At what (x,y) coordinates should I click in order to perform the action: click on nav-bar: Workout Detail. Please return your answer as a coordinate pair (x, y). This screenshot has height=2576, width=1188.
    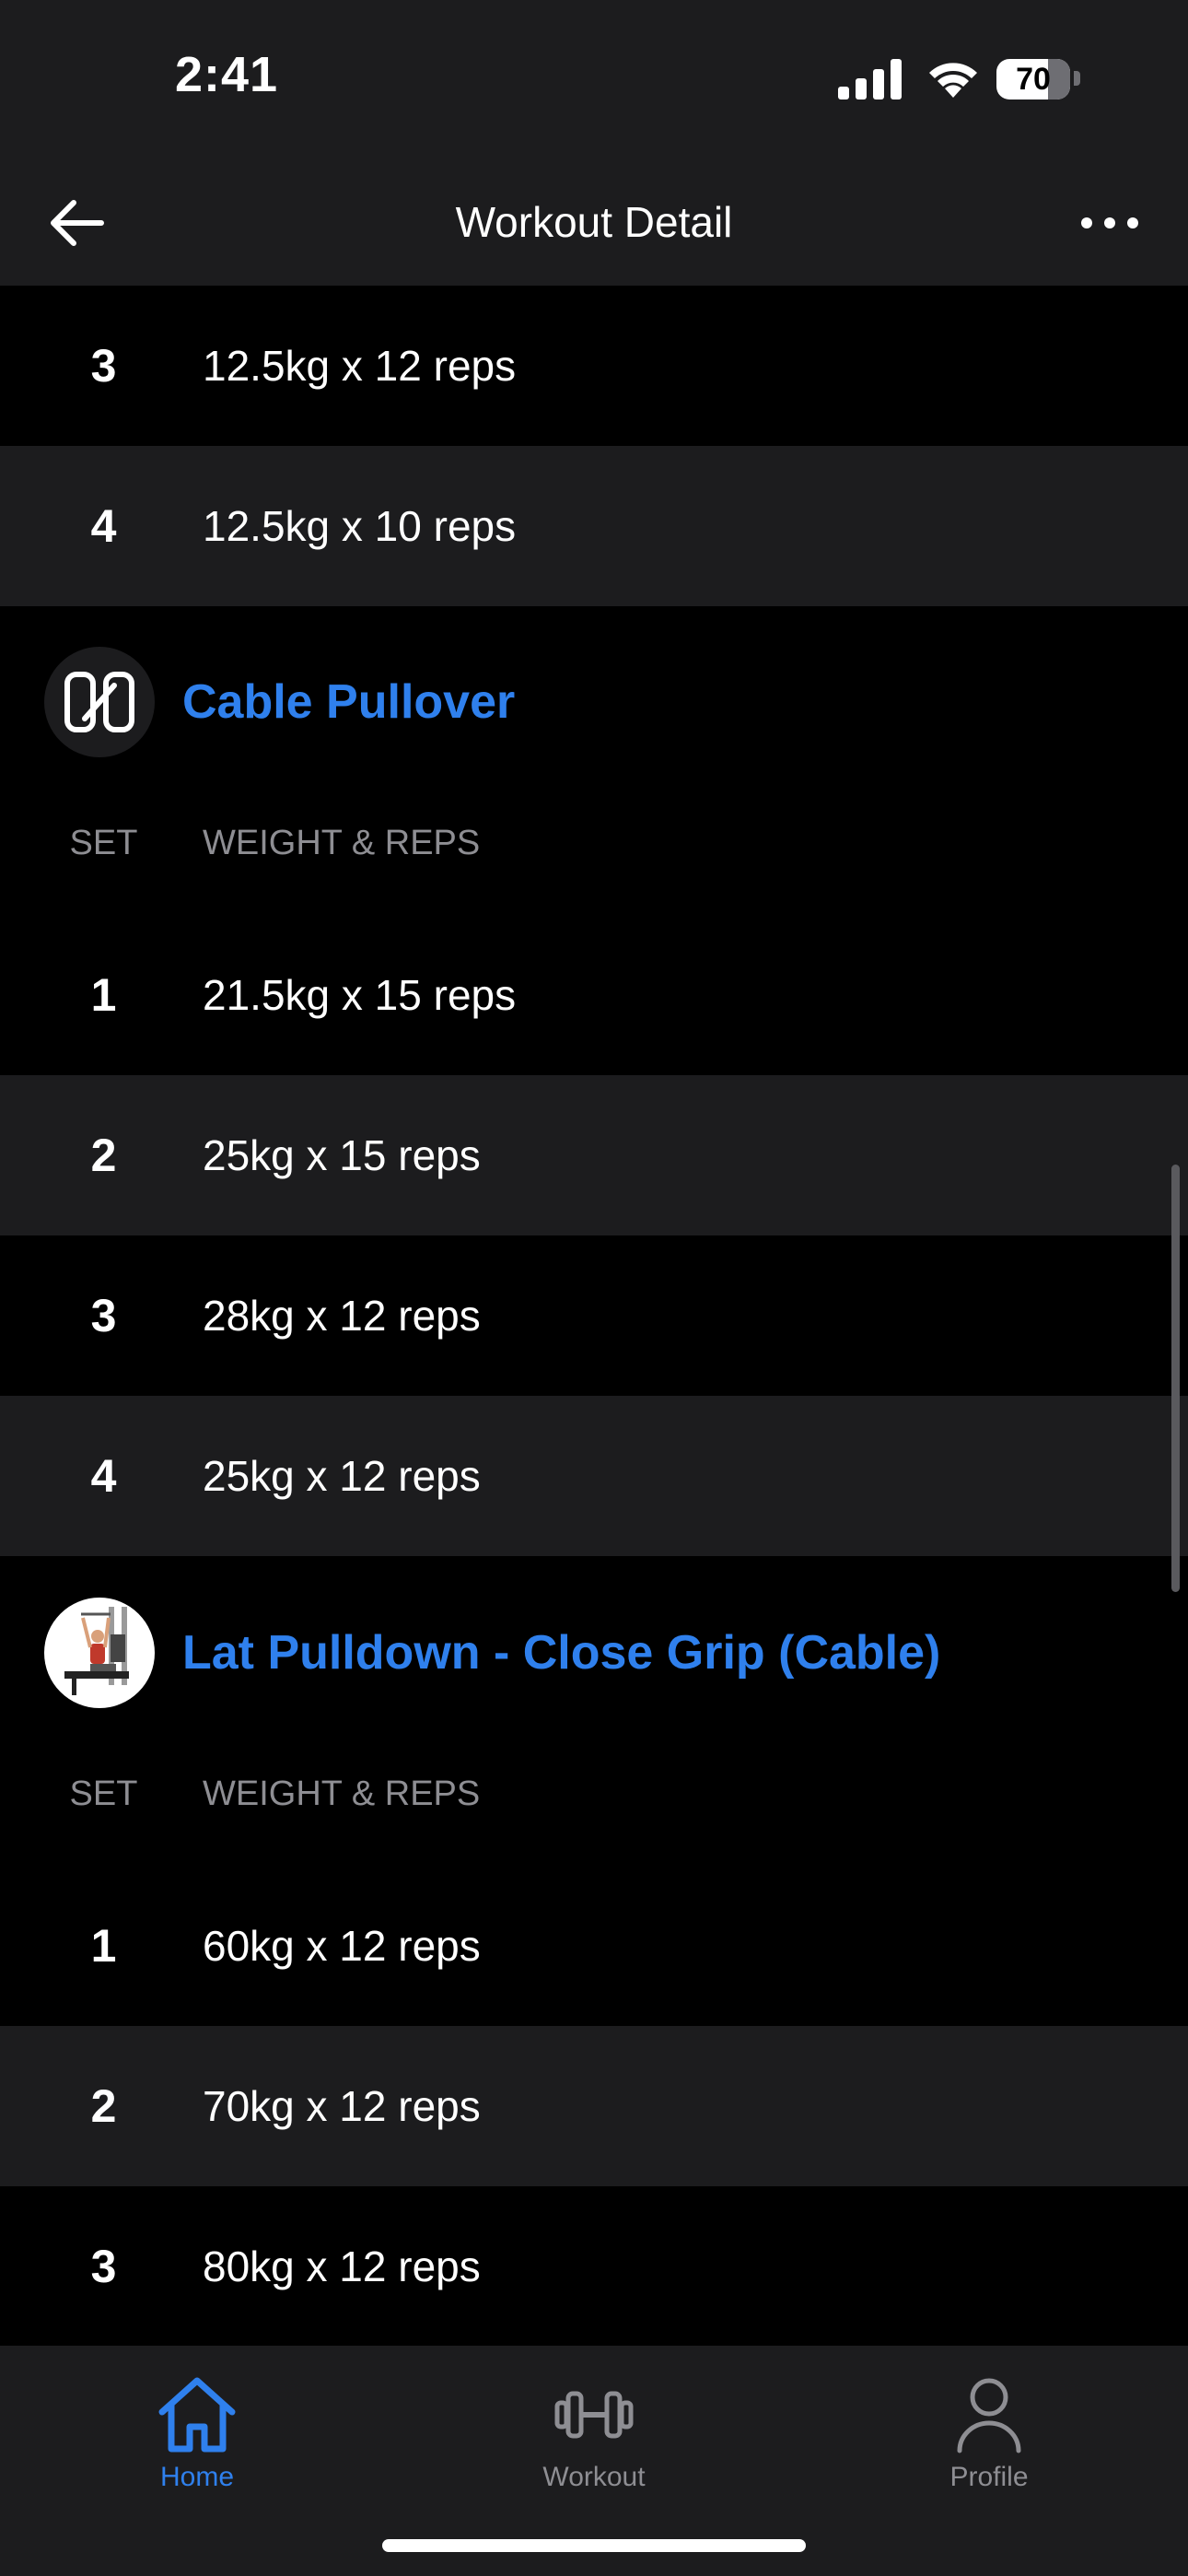
    Looking at the image, I should click on (594, 221).